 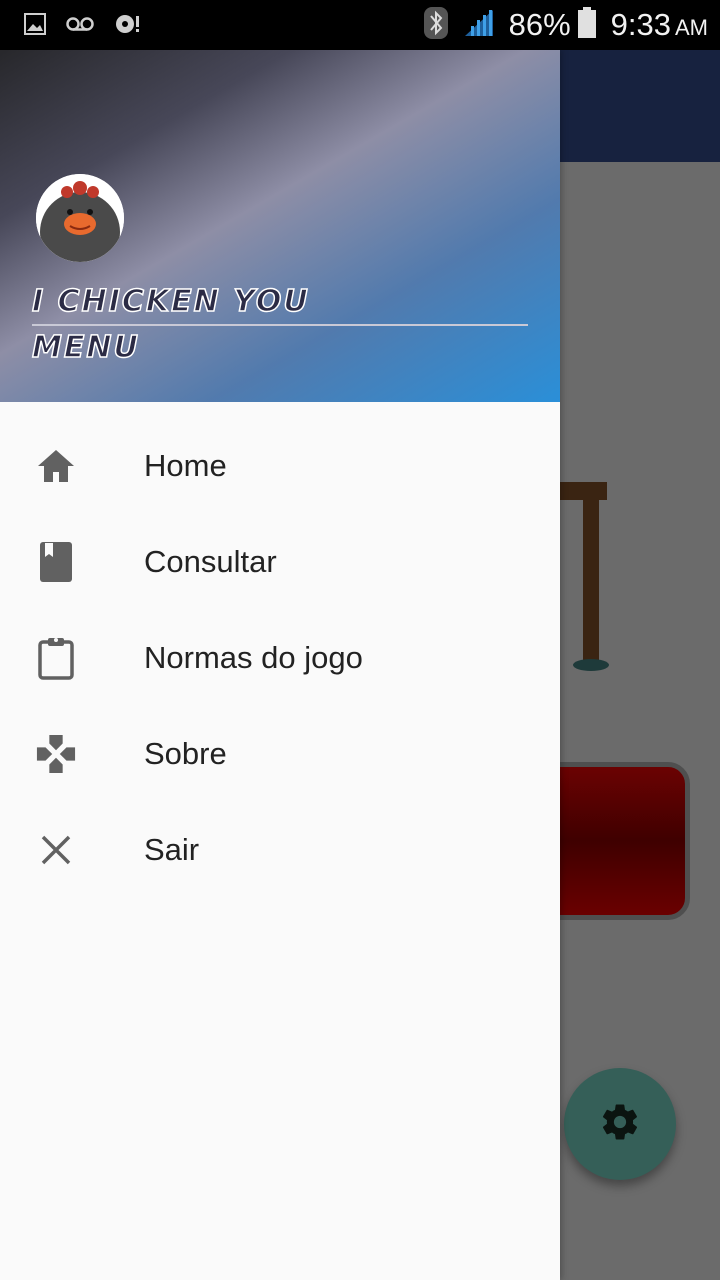 I want to click on header-title: I CHICKEN YOU, so click(x=170, y=301).